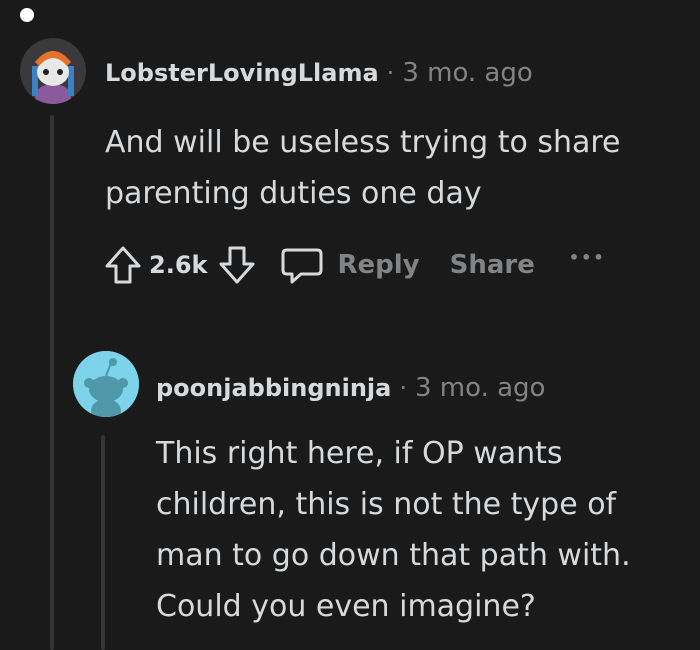  I want to click on comment-meta: LobsterLovingLlama · 3 mo. ago, so click(319, 73).